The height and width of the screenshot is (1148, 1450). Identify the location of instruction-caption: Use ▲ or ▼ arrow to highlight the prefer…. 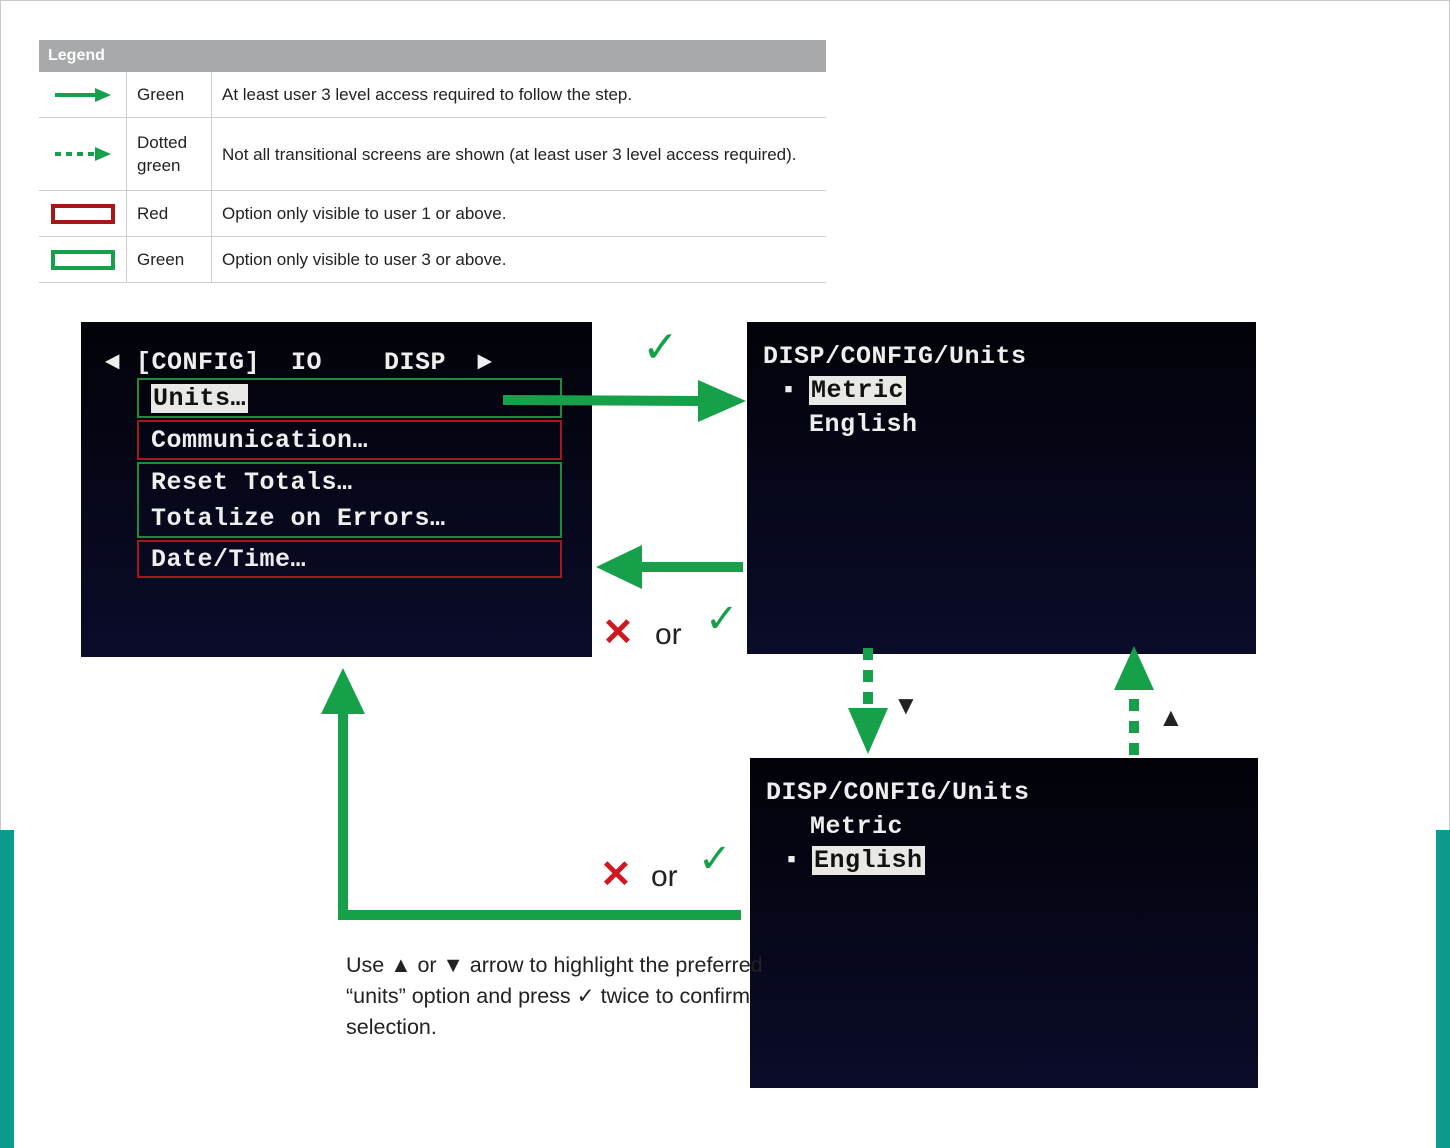
(554, 996).